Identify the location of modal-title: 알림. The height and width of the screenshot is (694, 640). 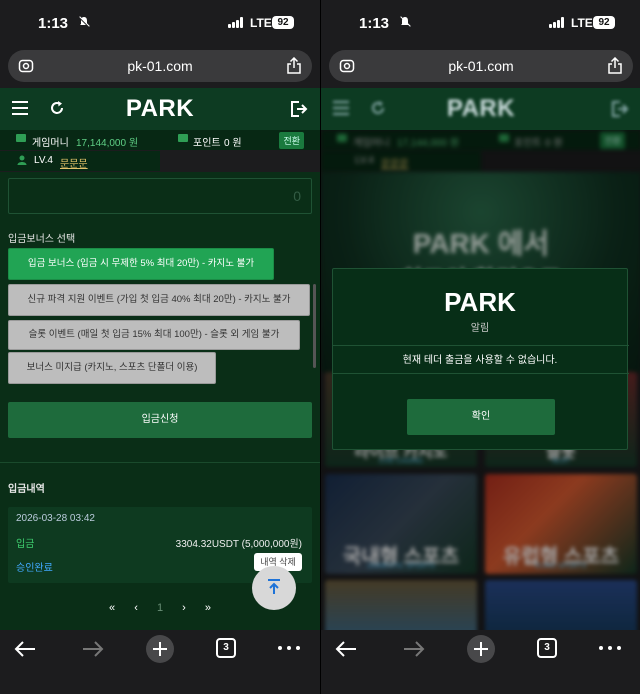
(480, 328).